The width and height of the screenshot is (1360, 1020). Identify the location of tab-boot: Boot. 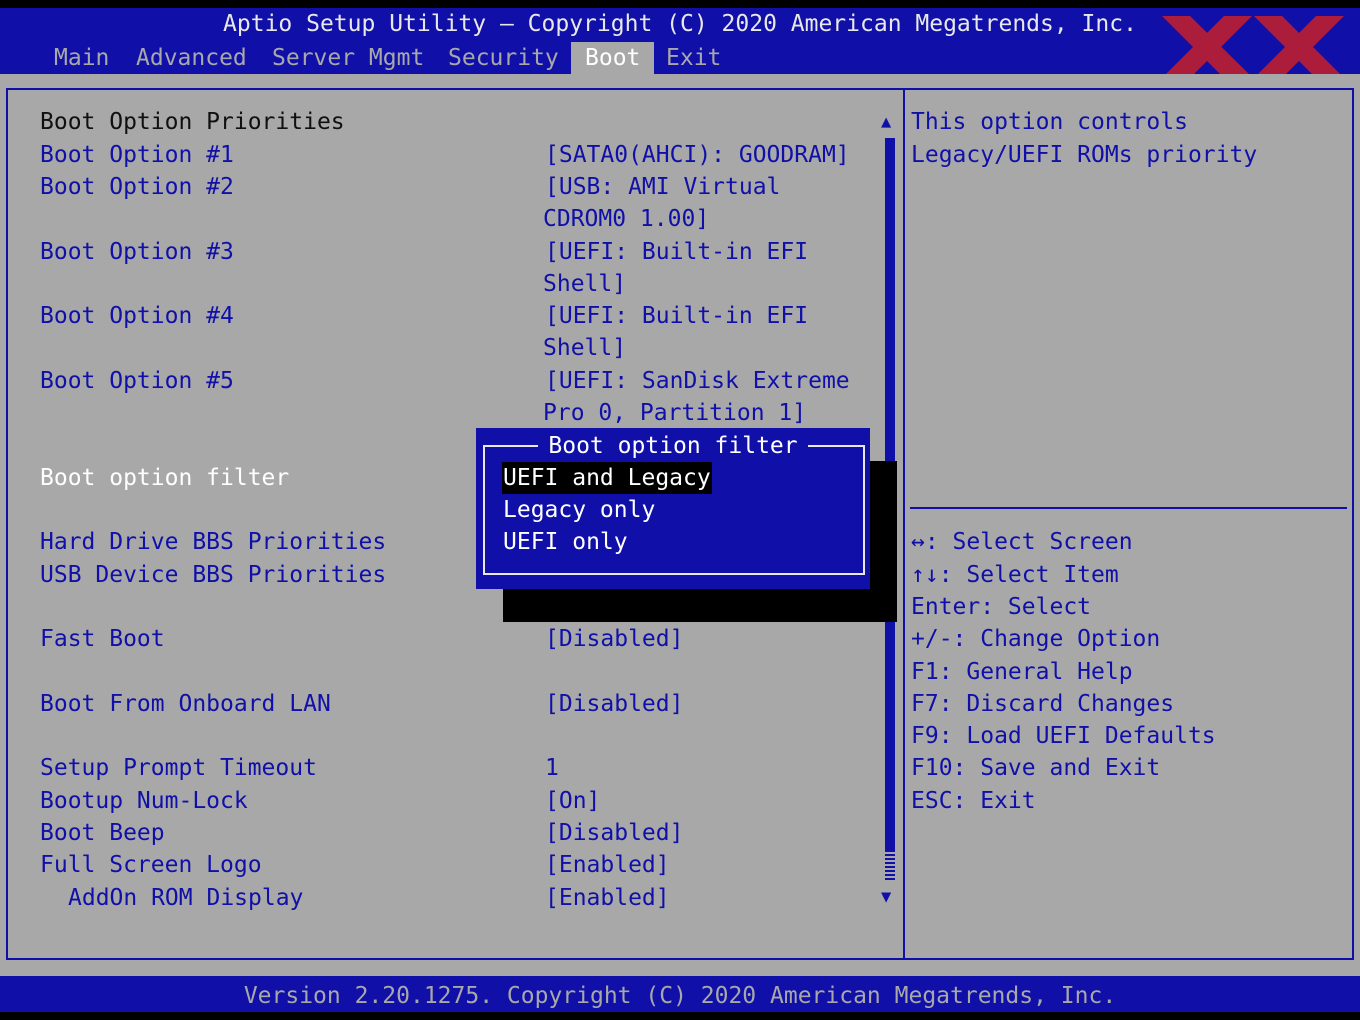
(613, 58).